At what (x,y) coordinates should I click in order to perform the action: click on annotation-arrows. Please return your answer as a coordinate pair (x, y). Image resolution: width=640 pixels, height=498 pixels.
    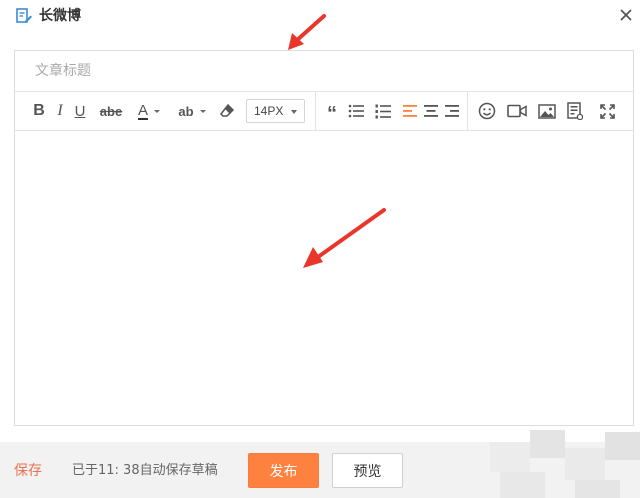
    Looking at the image, I should click on (337, 141).